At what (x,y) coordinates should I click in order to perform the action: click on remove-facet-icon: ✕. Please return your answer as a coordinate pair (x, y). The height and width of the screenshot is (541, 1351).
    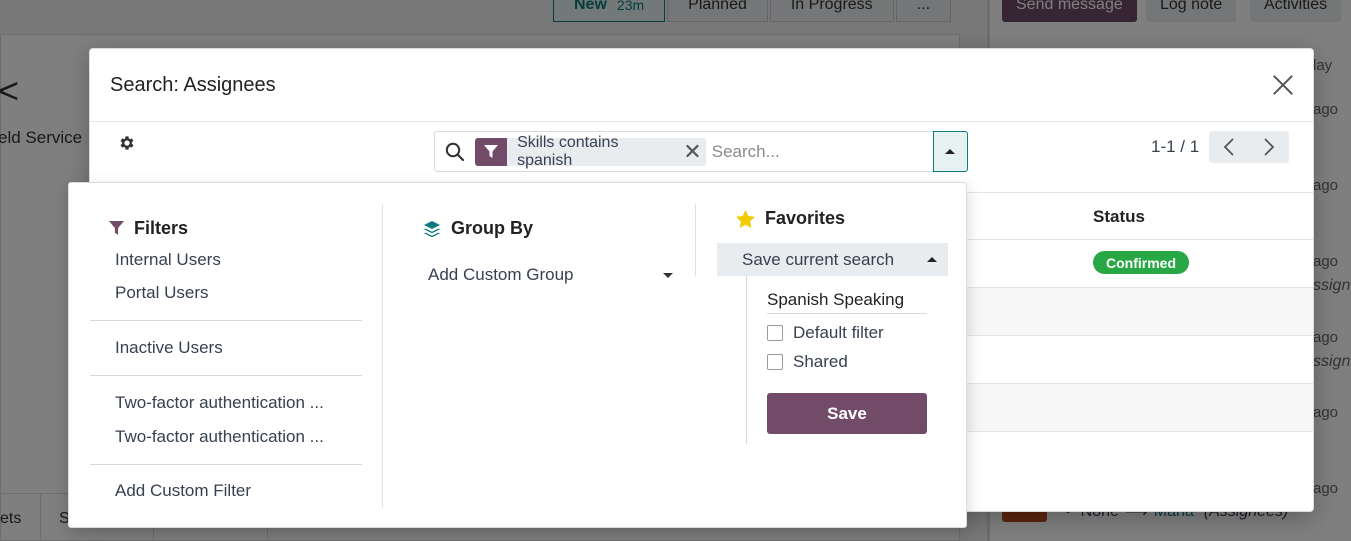
    Looking at the image, I should click on (692, 152).